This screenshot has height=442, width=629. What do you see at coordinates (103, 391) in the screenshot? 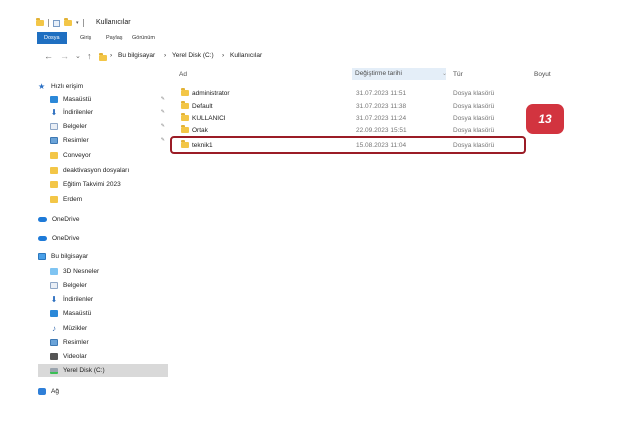
I see `sidebar-item-network: Ağ` at bounding box center [103, 391].